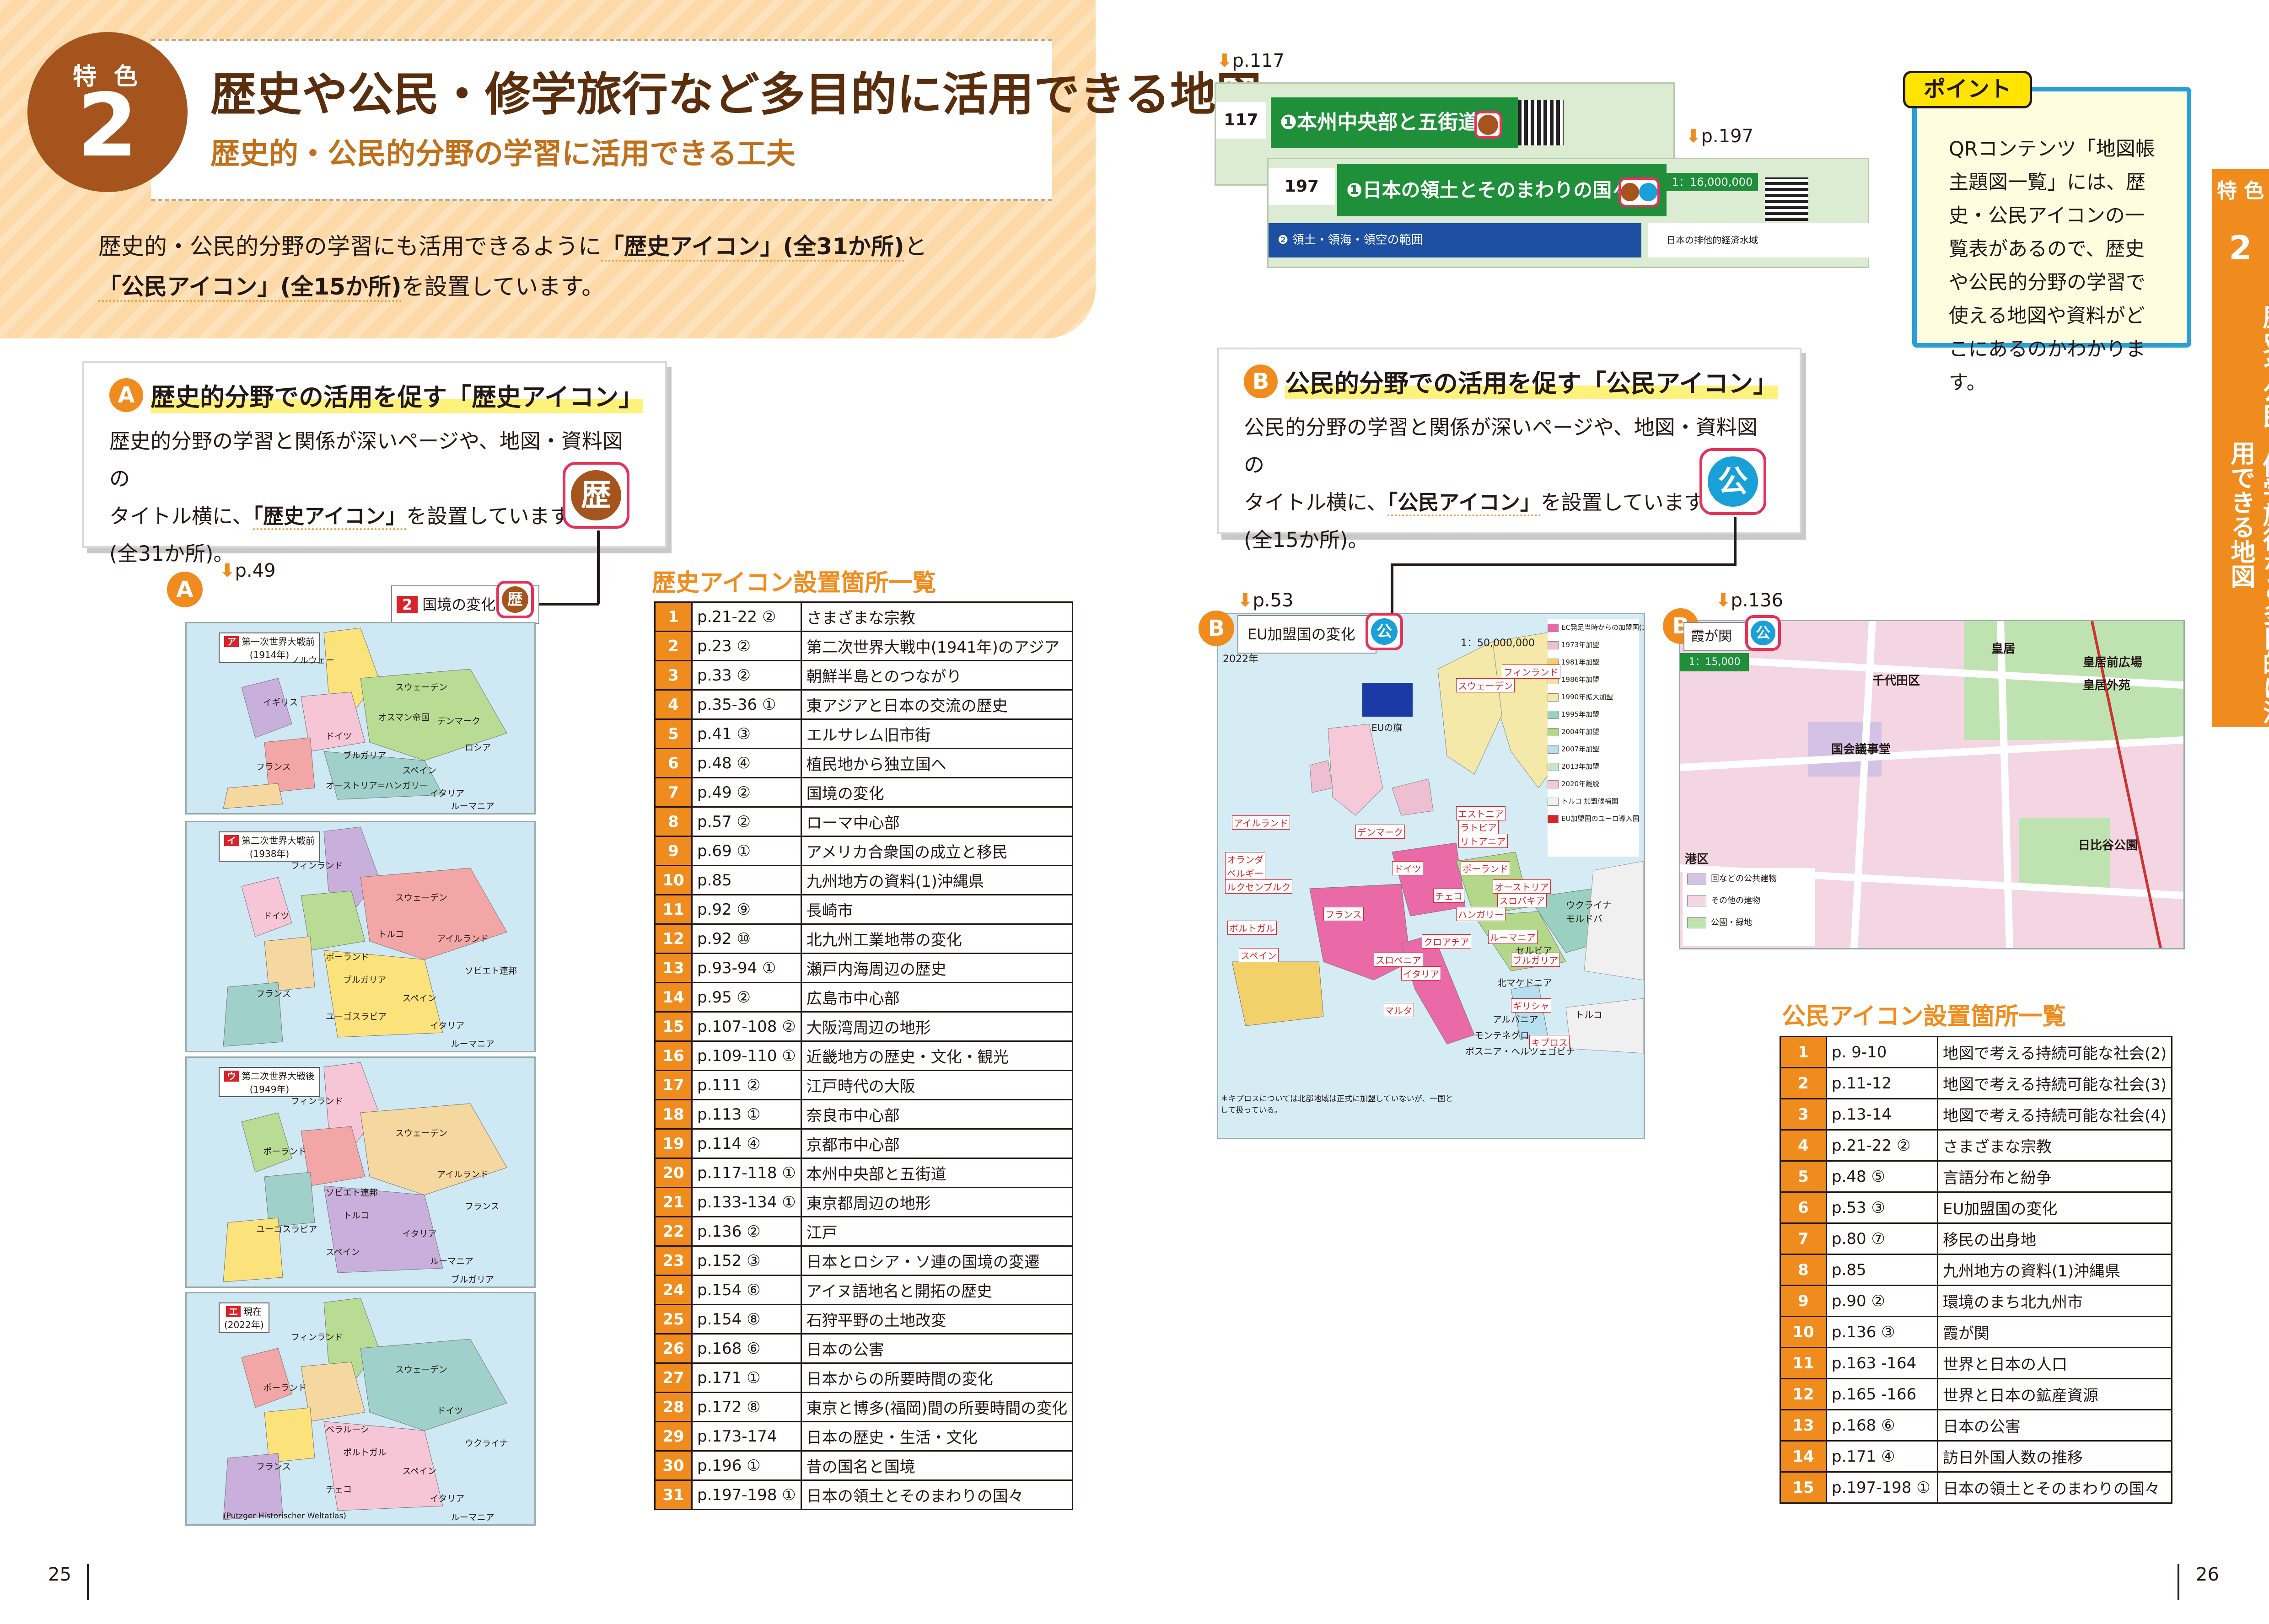  I want to click on list-a-row: 13 p.93-94 ① 瀬戸内海周辺の歴史, so click(864, 968).